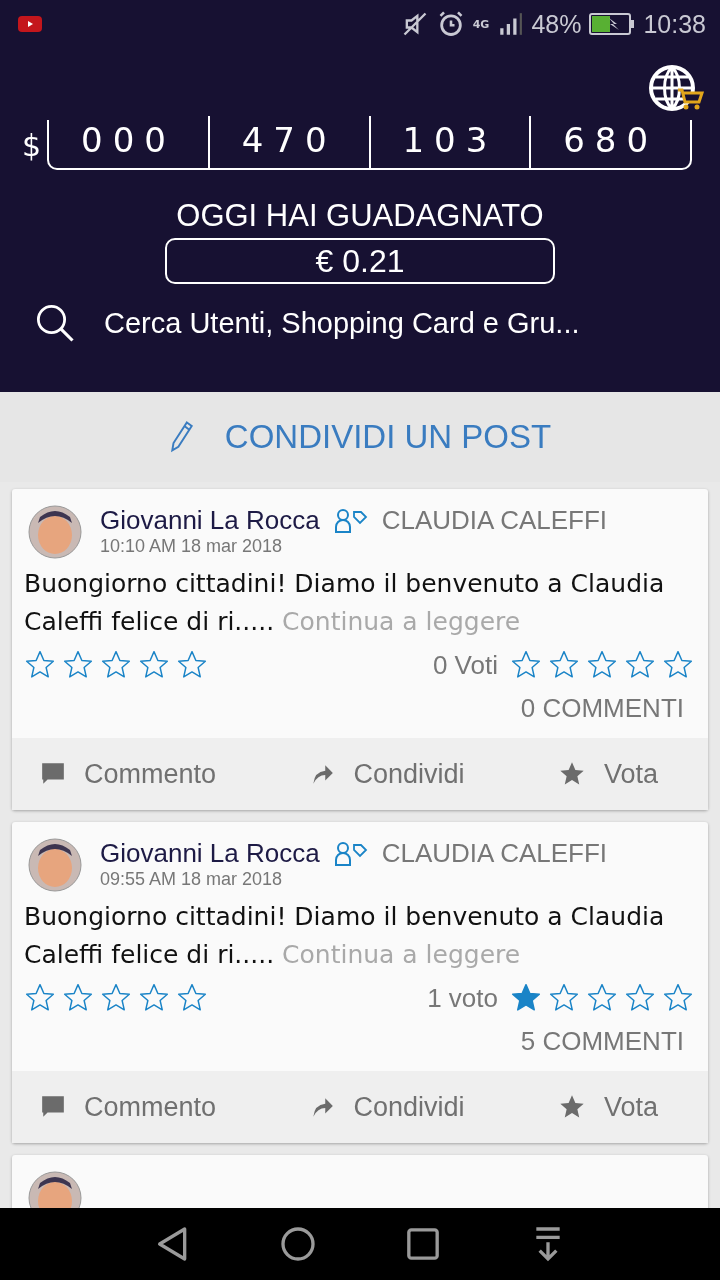 This screenshot has width=720, height=1280. Describe the element at coordinates (674, 24) in the screenshot. I see `clock: 10:38` at that location.